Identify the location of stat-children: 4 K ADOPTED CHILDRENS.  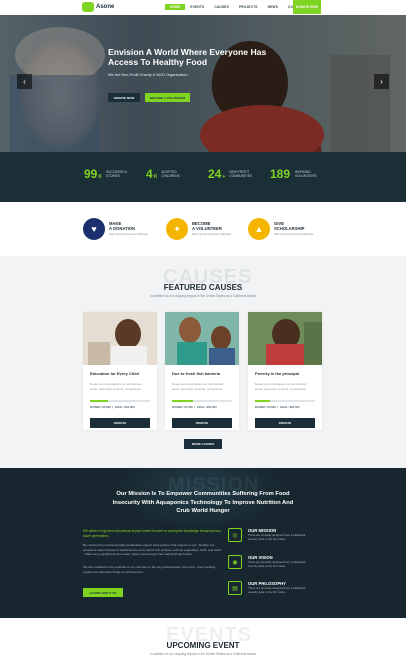
(166, 174).